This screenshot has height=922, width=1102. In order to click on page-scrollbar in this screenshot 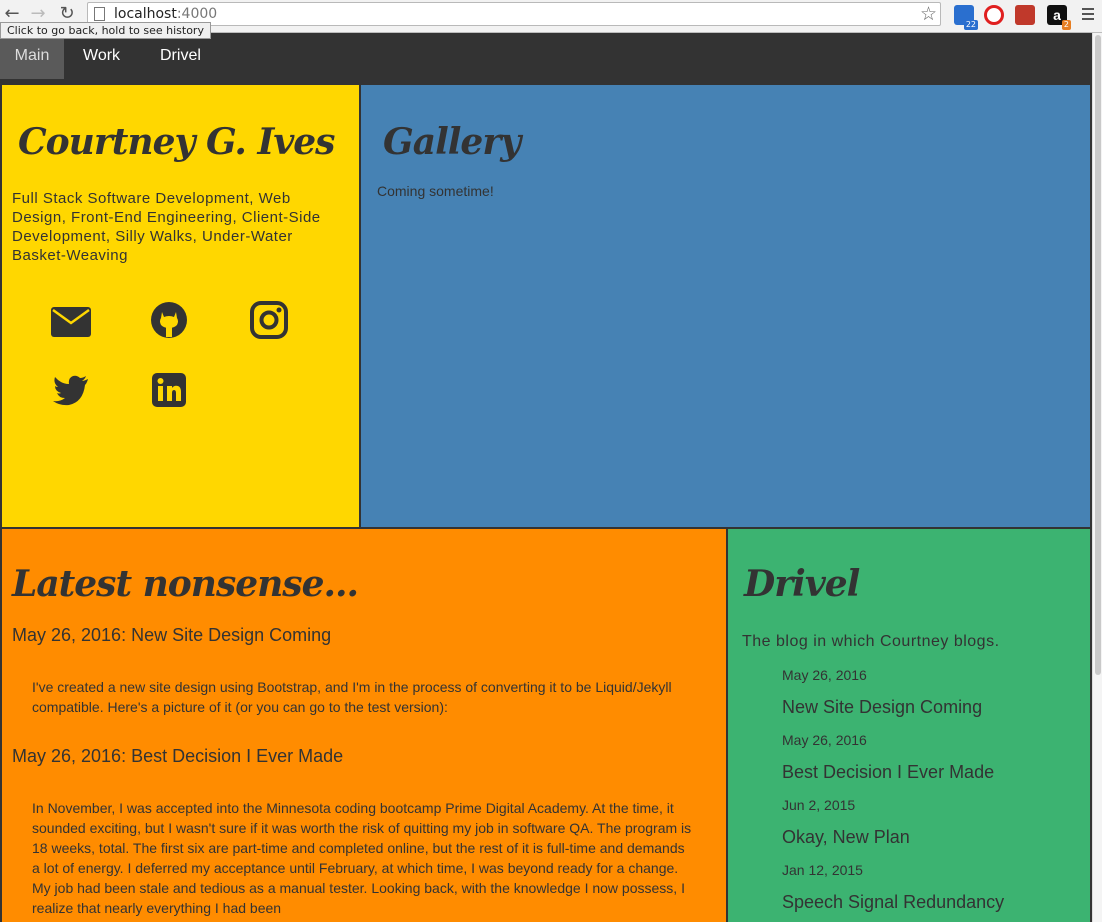, I will do `click(1097, 477)`.